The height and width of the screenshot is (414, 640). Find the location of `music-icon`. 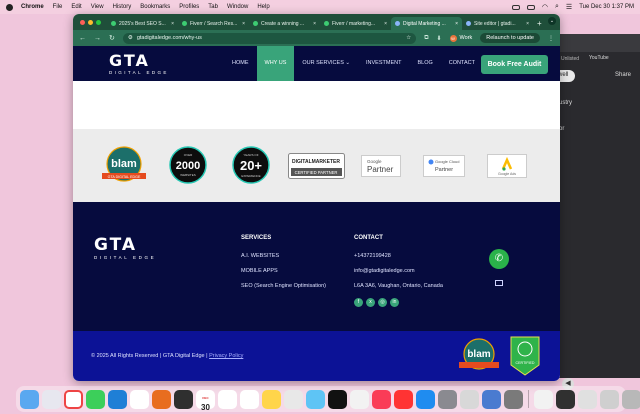

music-icon is located at coordinates (381, 399).